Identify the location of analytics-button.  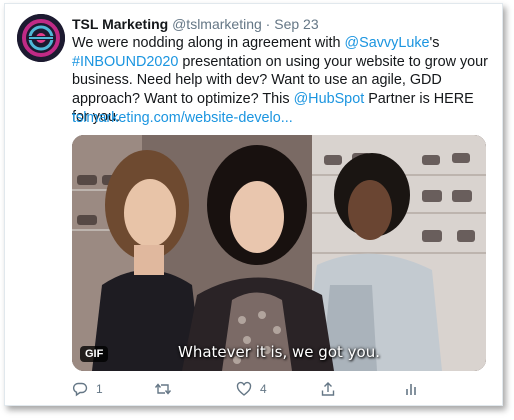
(411, 389).